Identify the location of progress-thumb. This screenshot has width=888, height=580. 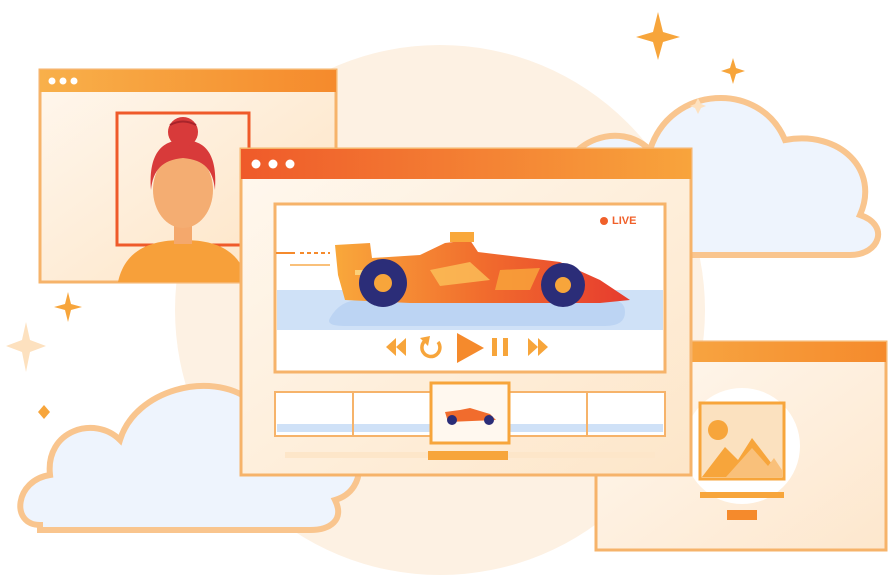
(468, 455).